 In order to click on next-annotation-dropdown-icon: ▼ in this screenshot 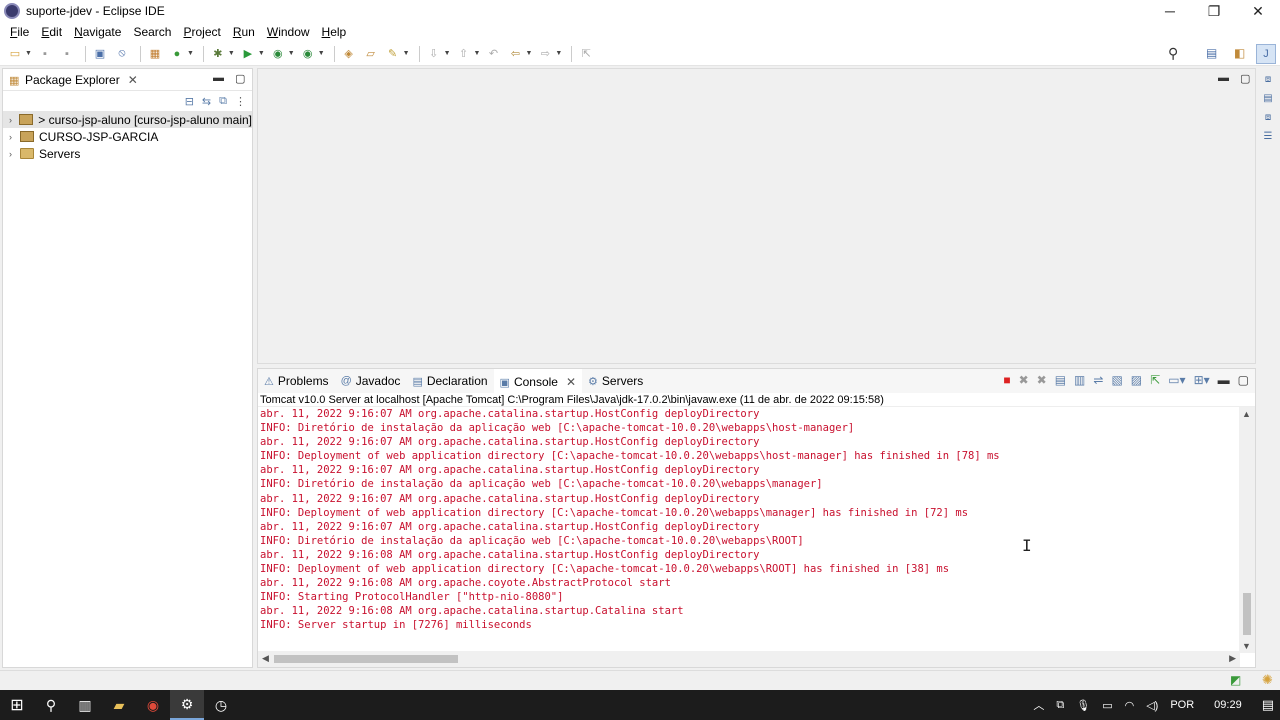, I will do `click(447, 53)`.